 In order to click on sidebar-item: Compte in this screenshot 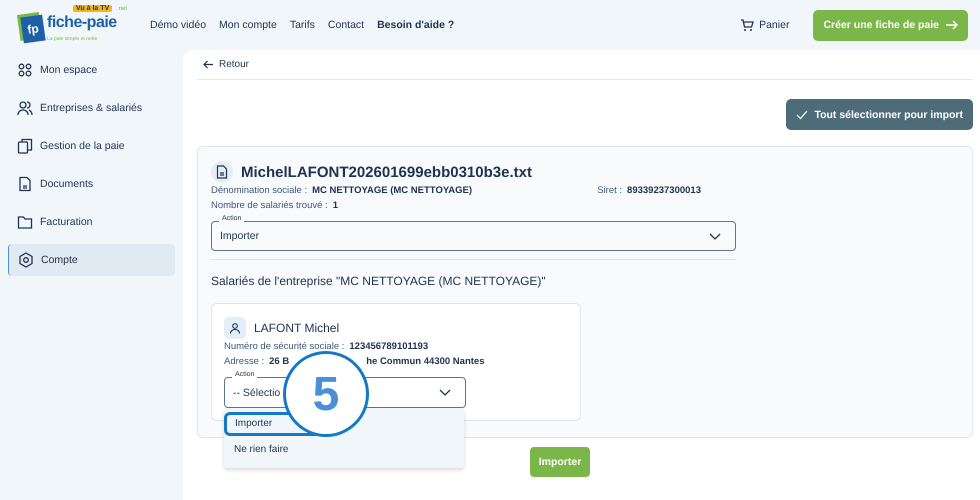, I will do `click(91, 260)`.